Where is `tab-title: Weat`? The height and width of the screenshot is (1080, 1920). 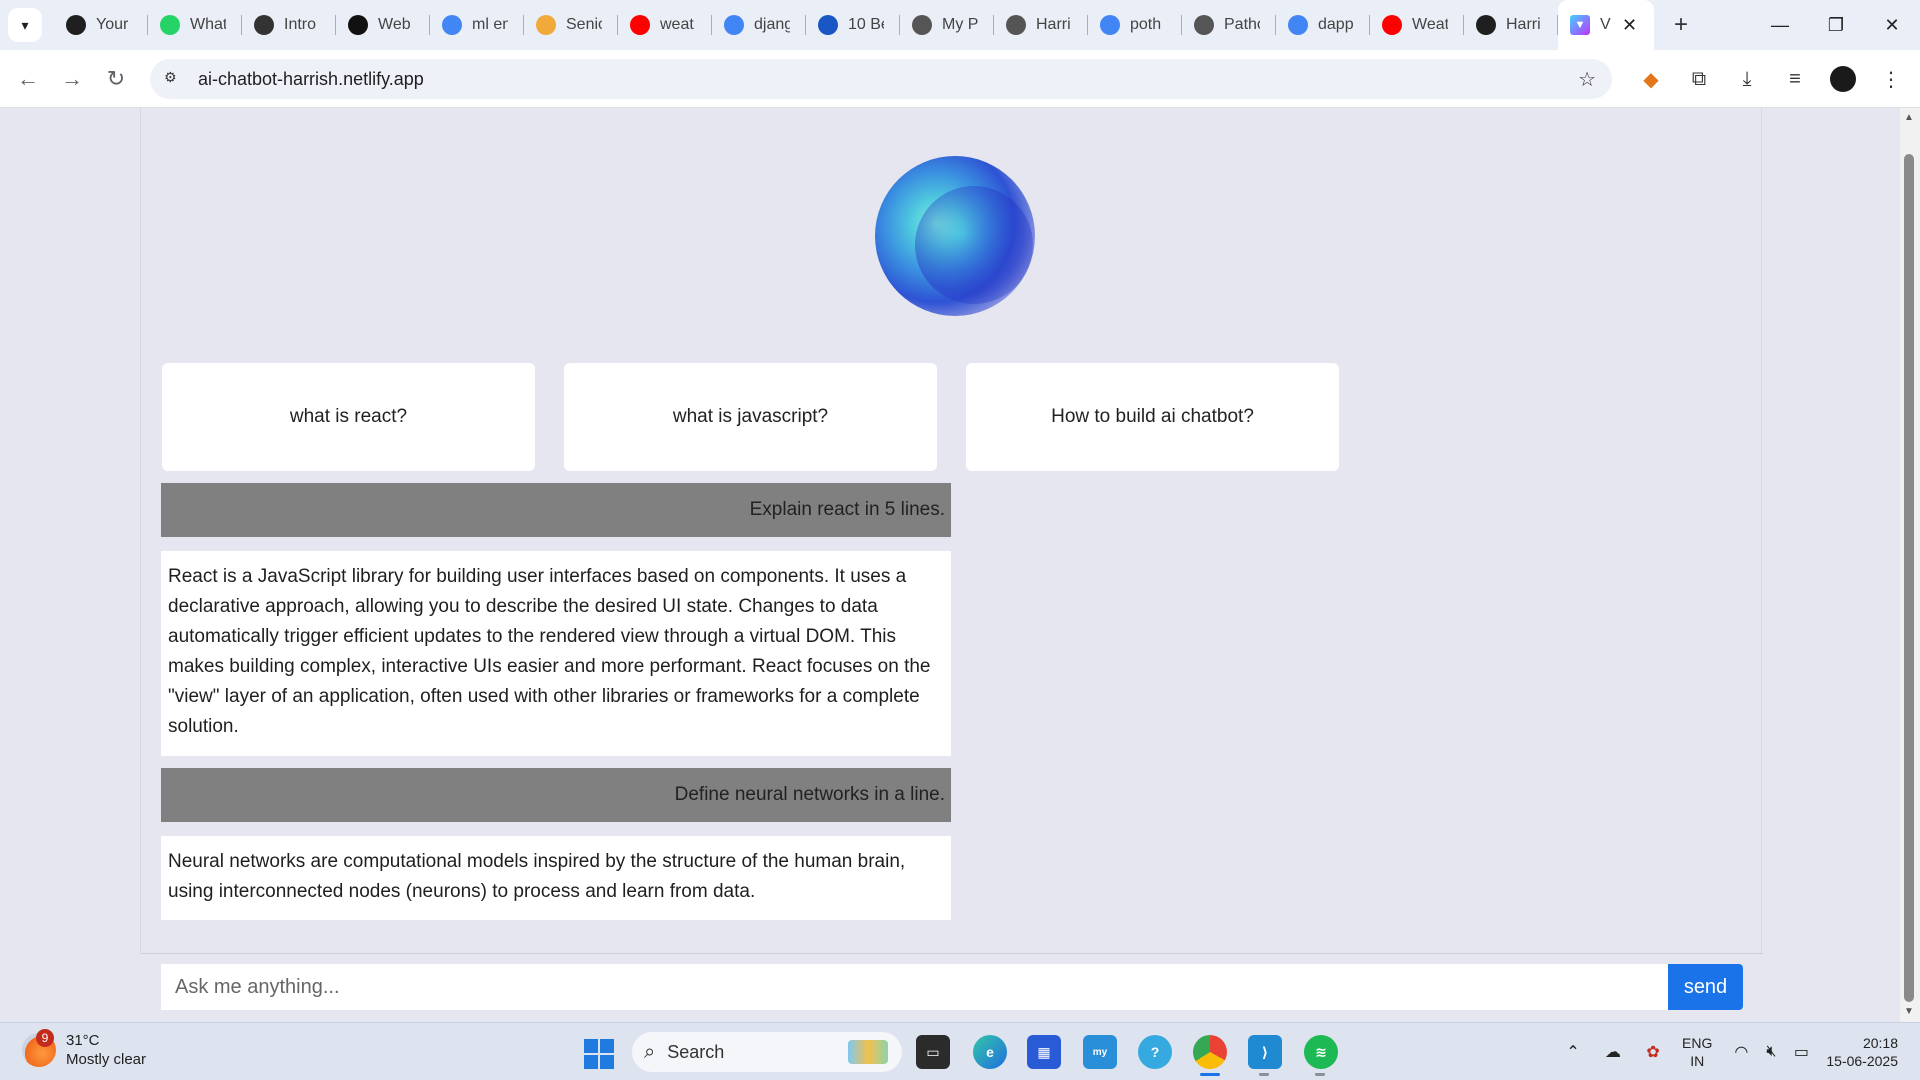 tab-title: Weat is located at coordinates (1430, 24).